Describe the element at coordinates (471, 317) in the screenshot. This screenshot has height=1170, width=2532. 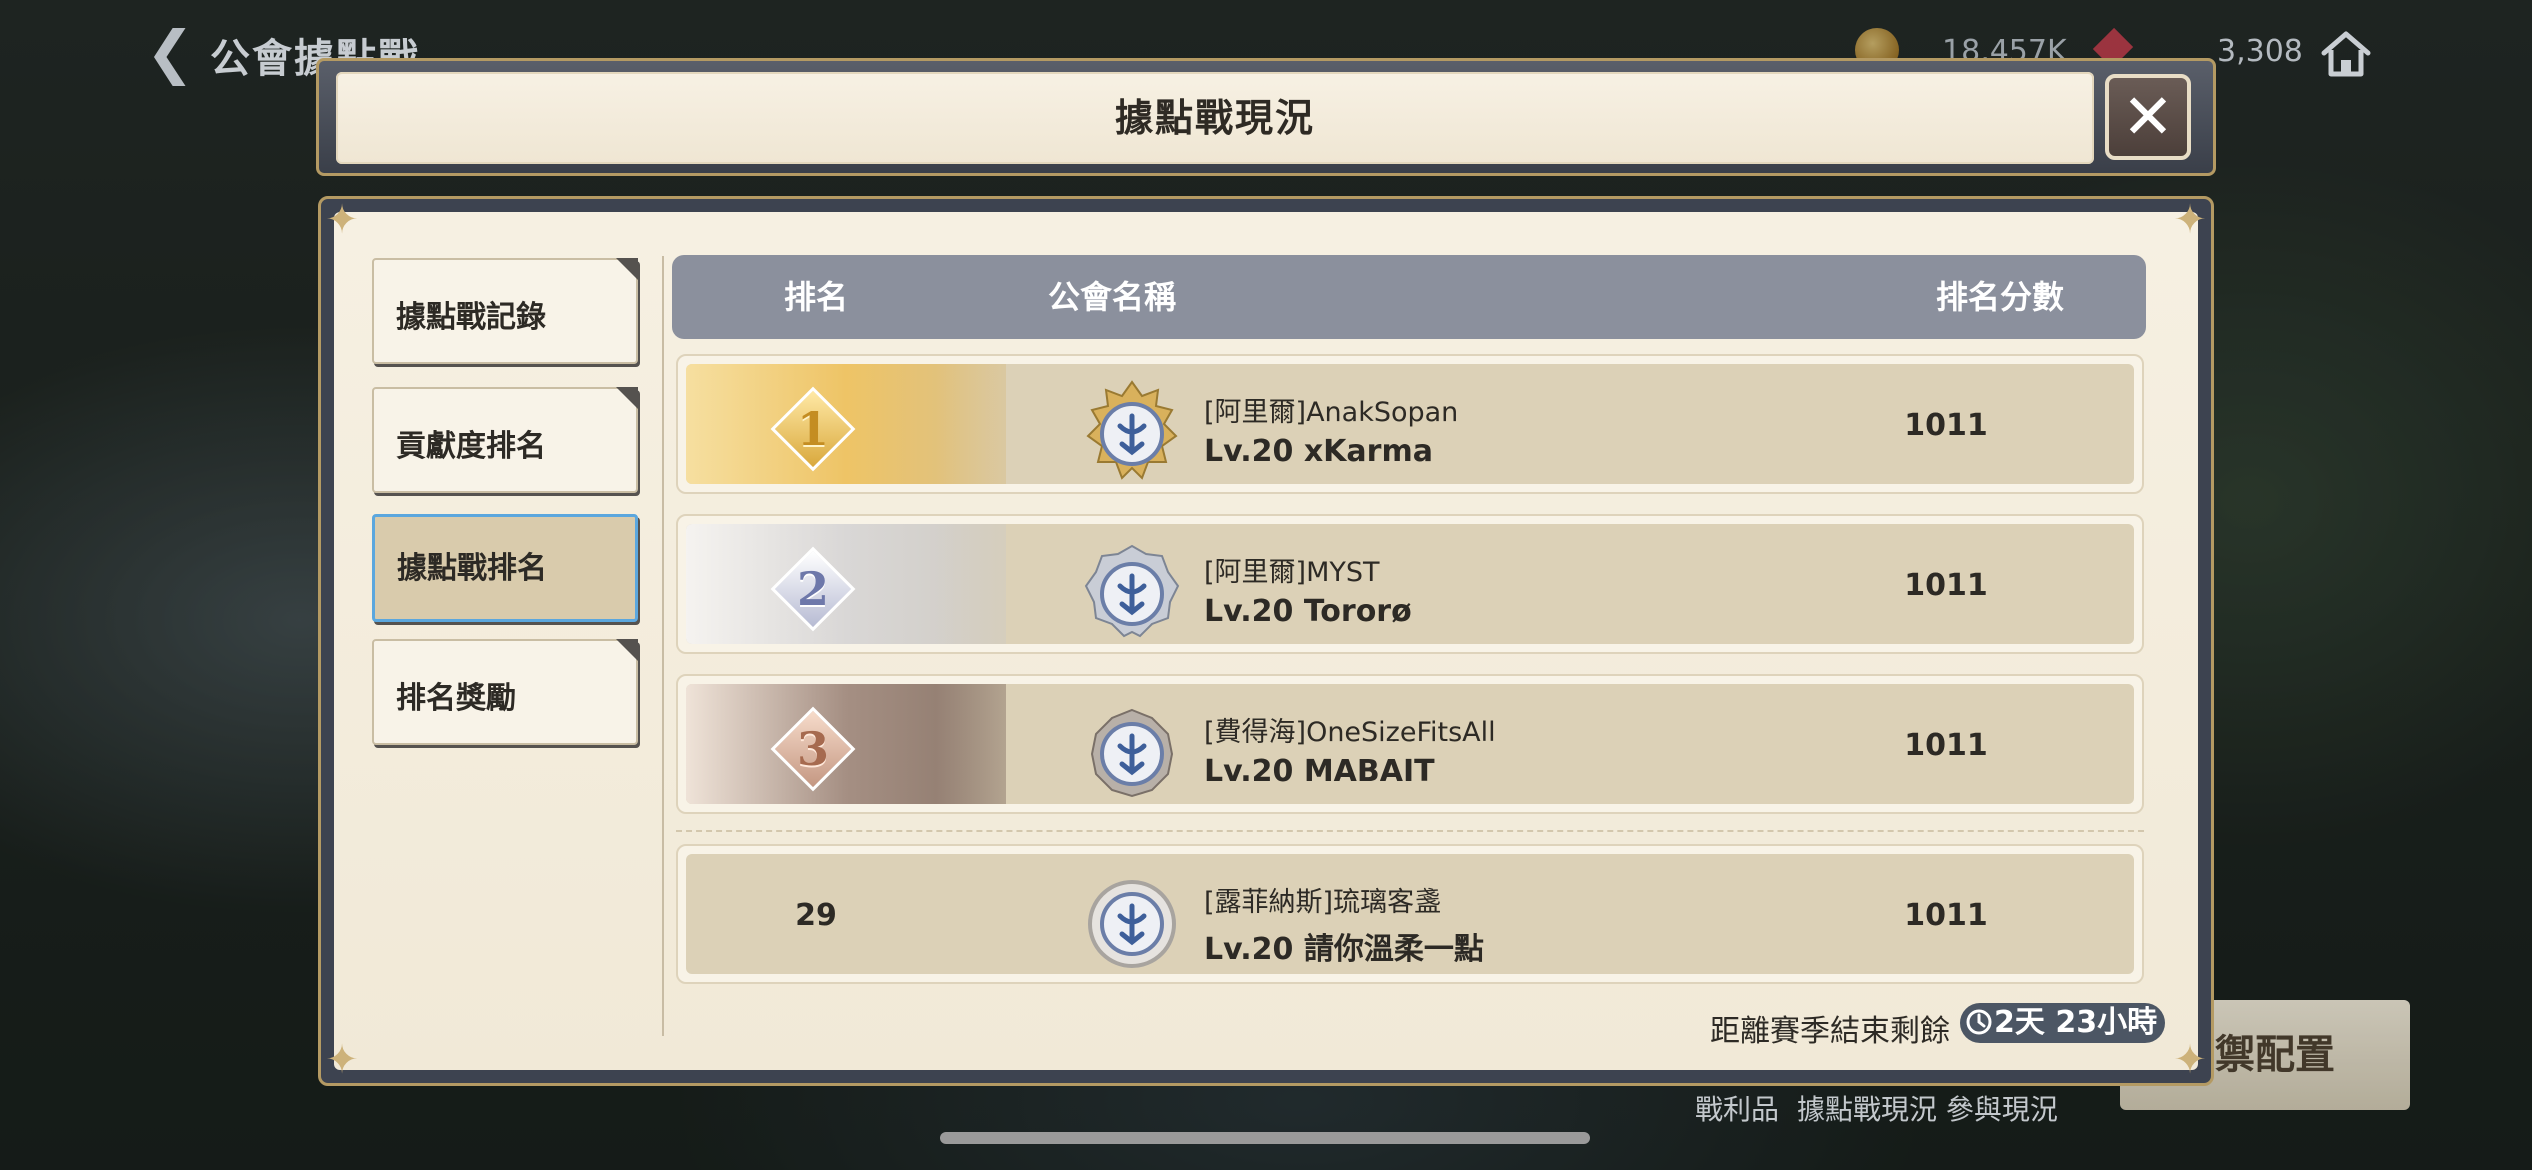
I see `tab-label: 據點戰記錄` at that location.